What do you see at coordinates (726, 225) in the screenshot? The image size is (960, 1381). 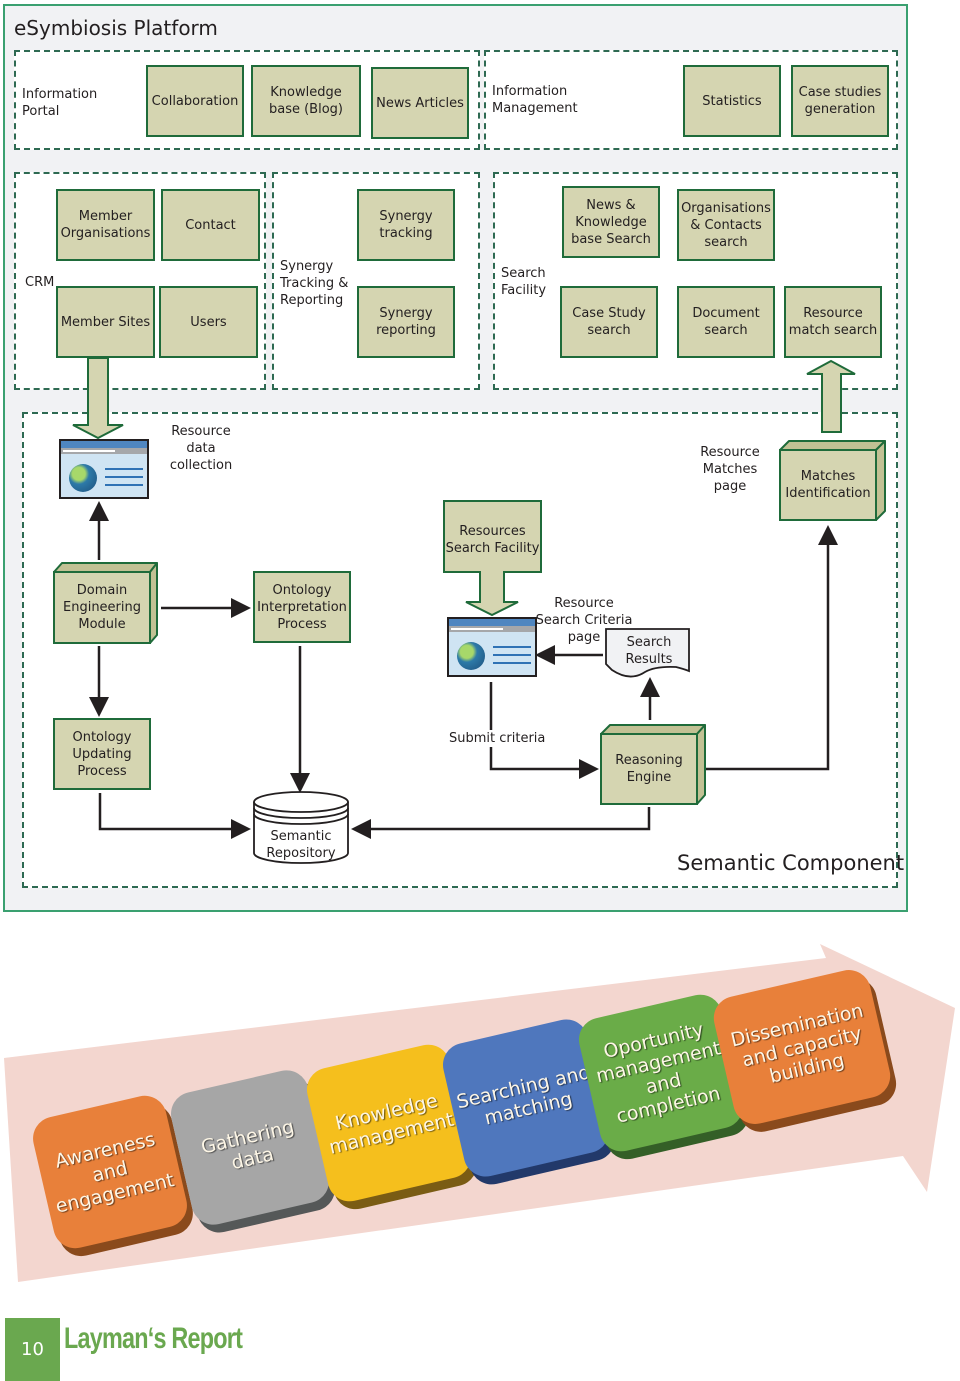 I see `organisations-contacts-search-box: Organisations & Contacts search` at bounding box center [726, 225].